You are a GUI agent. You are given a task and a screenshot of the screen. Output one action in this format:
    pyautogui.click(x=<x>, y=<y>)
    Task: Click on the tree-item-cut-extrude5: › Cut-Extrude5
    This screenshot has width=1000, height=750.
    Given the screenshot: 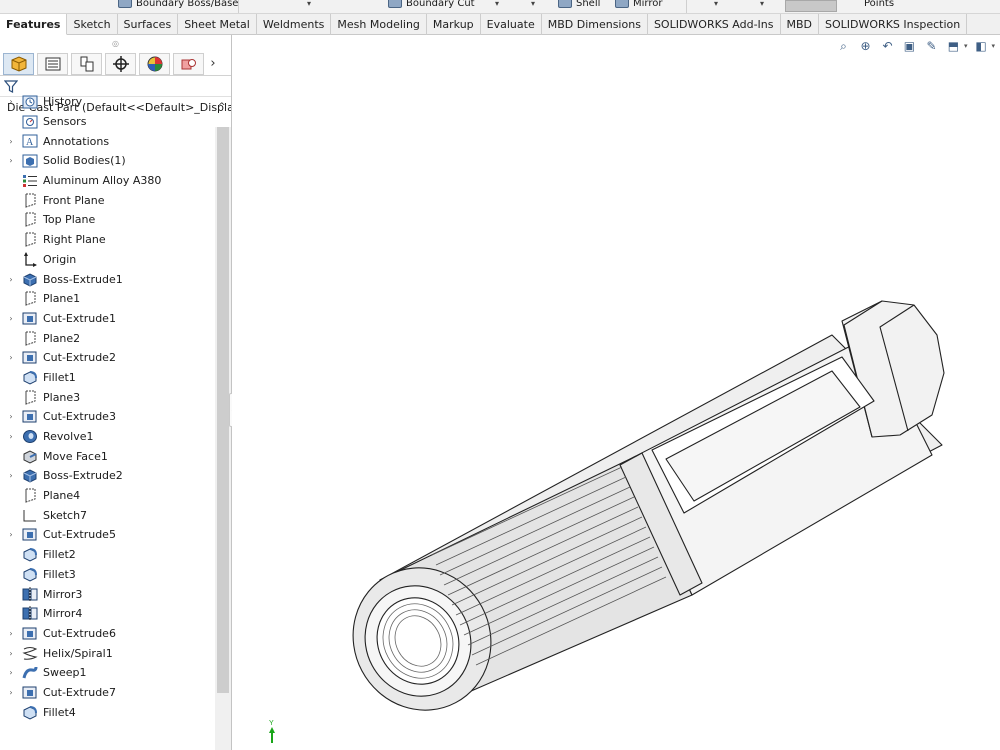 What is the action you would take?
    pyautogui.click(x=108, y=535)
    